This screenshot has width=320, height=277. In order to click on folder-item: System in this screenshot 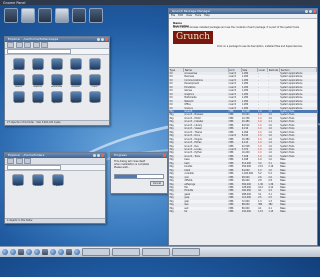, I will do `click(56, 98)`.